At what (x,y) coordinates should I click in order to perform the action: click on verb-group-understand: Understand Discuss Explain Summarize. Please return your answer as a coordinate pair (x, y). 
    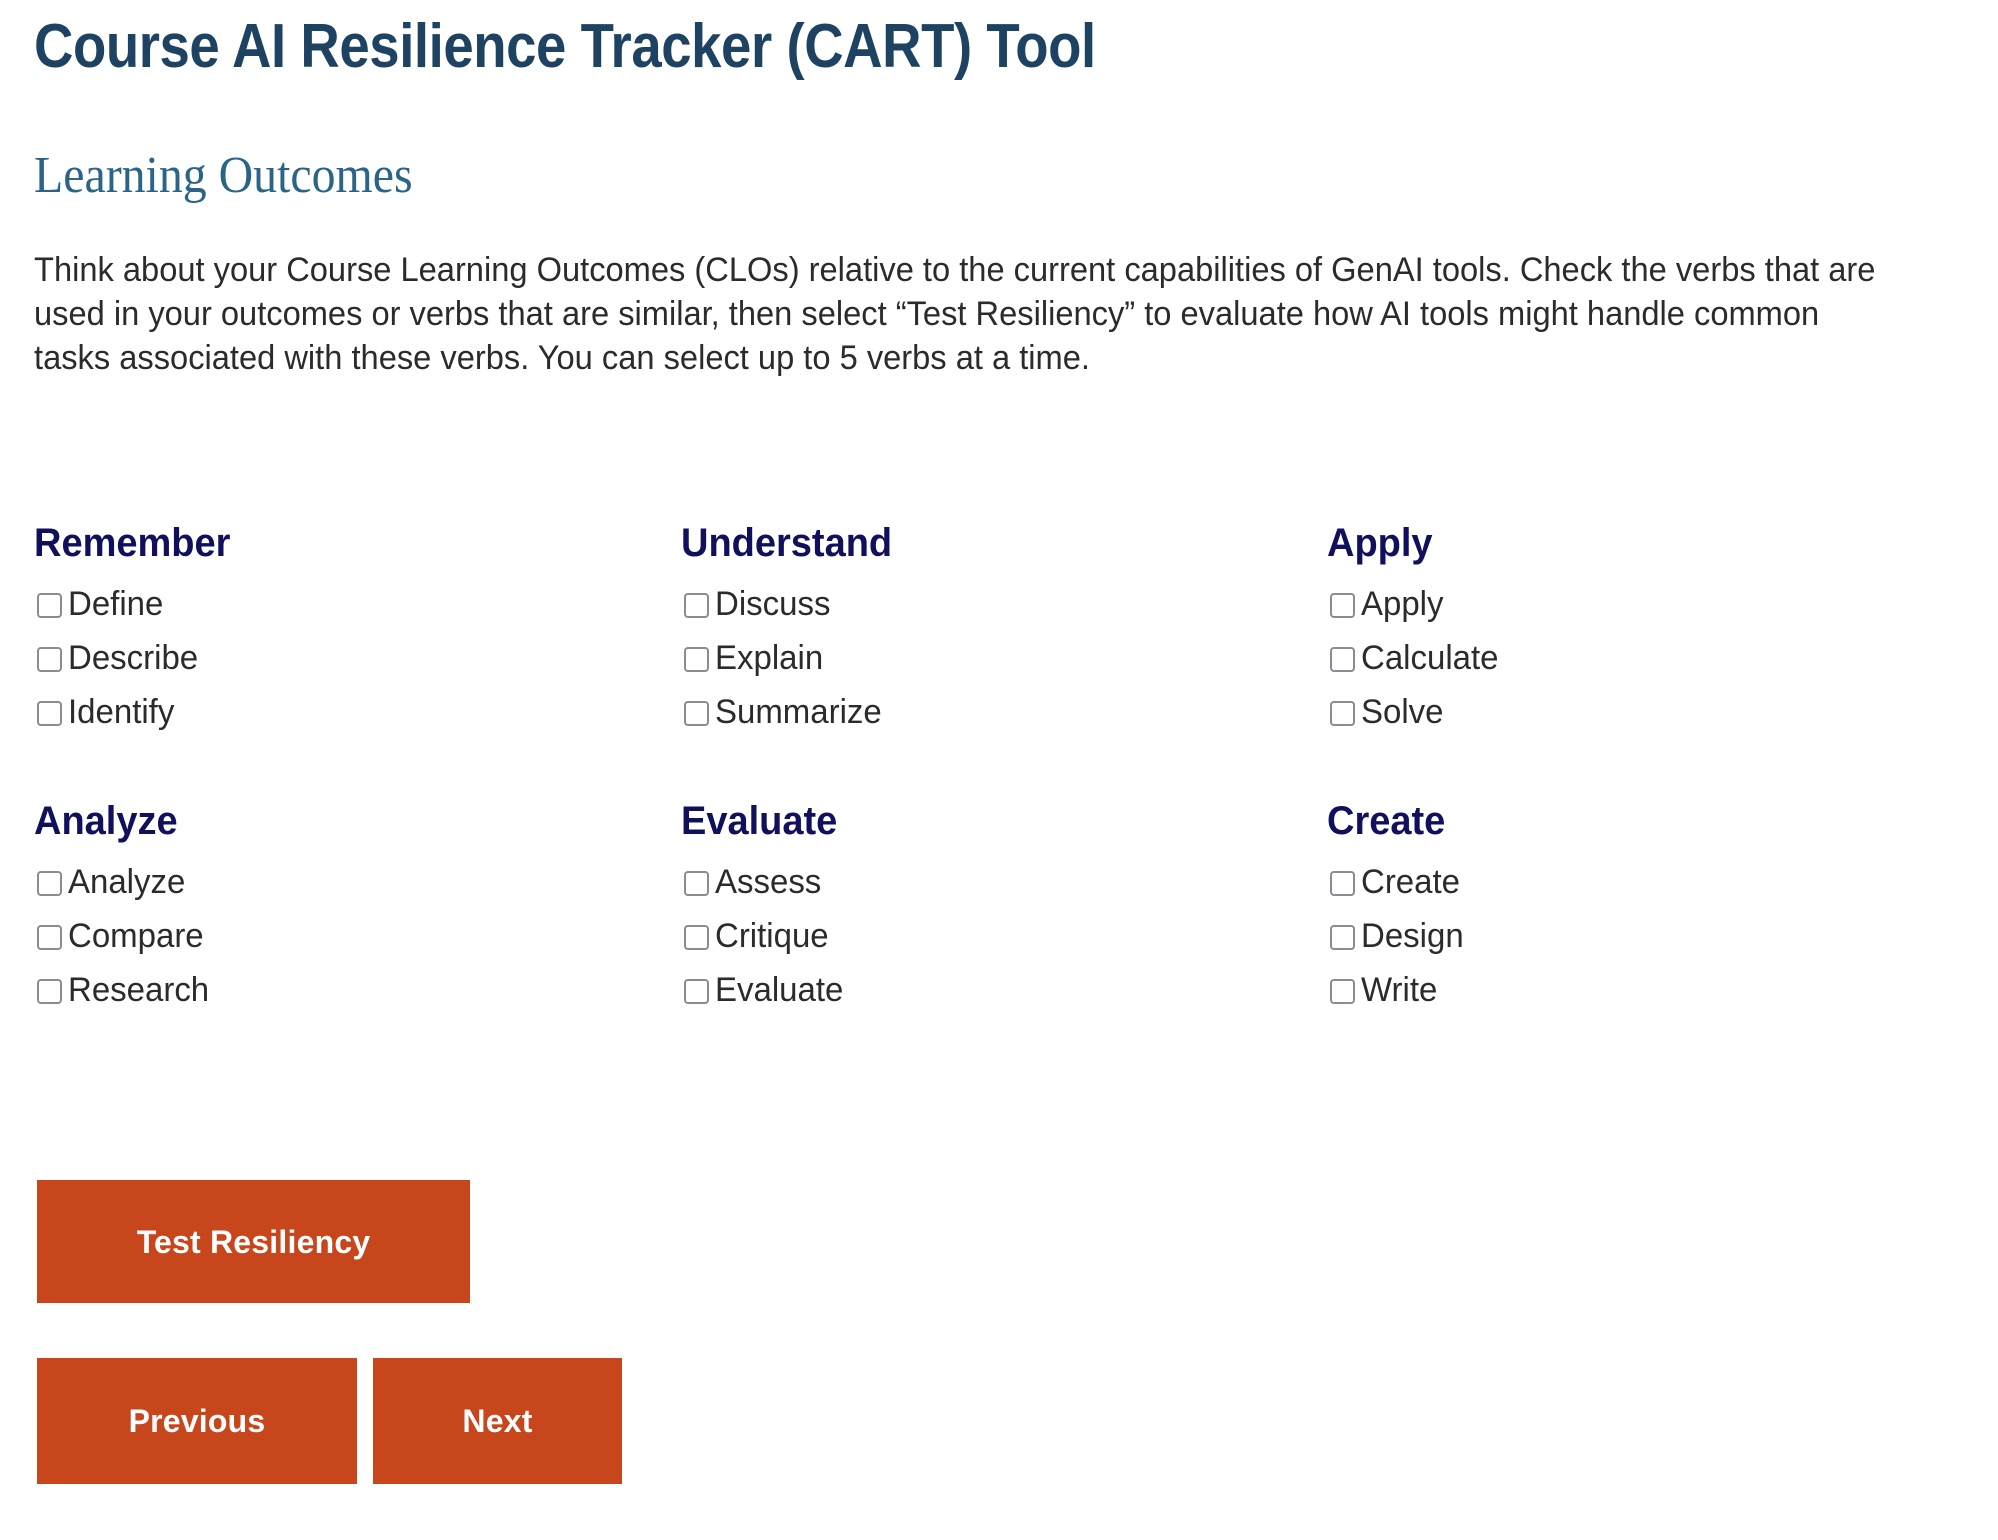
    Looking at the image, I should click on (1004, 631).